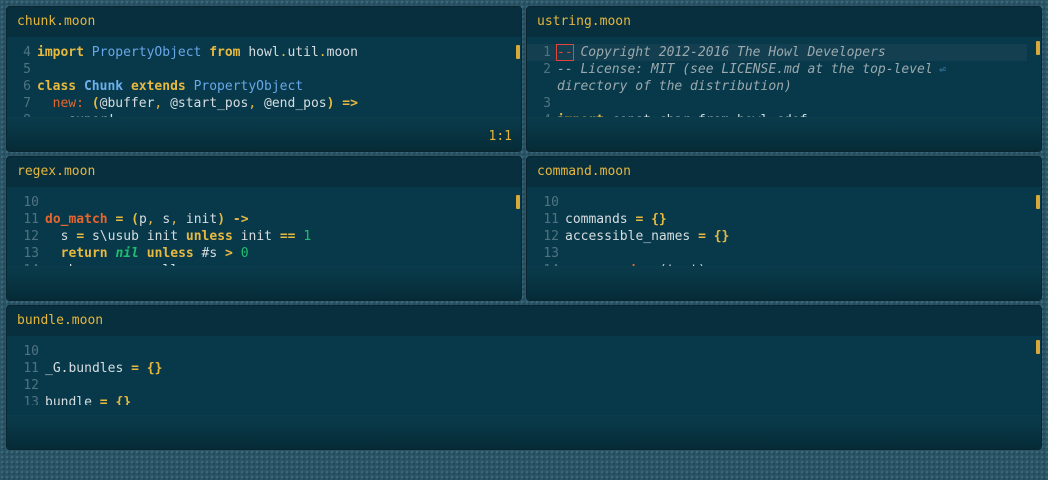  Describe the element at coordinates (229, 253) in the screenshot. I see `code-token: >` at that location.